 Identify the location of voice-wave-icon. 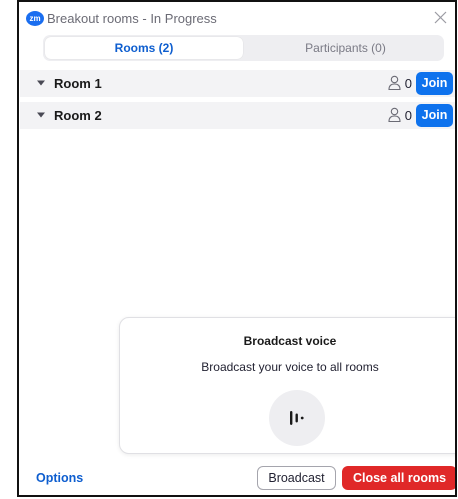
(297, 418).